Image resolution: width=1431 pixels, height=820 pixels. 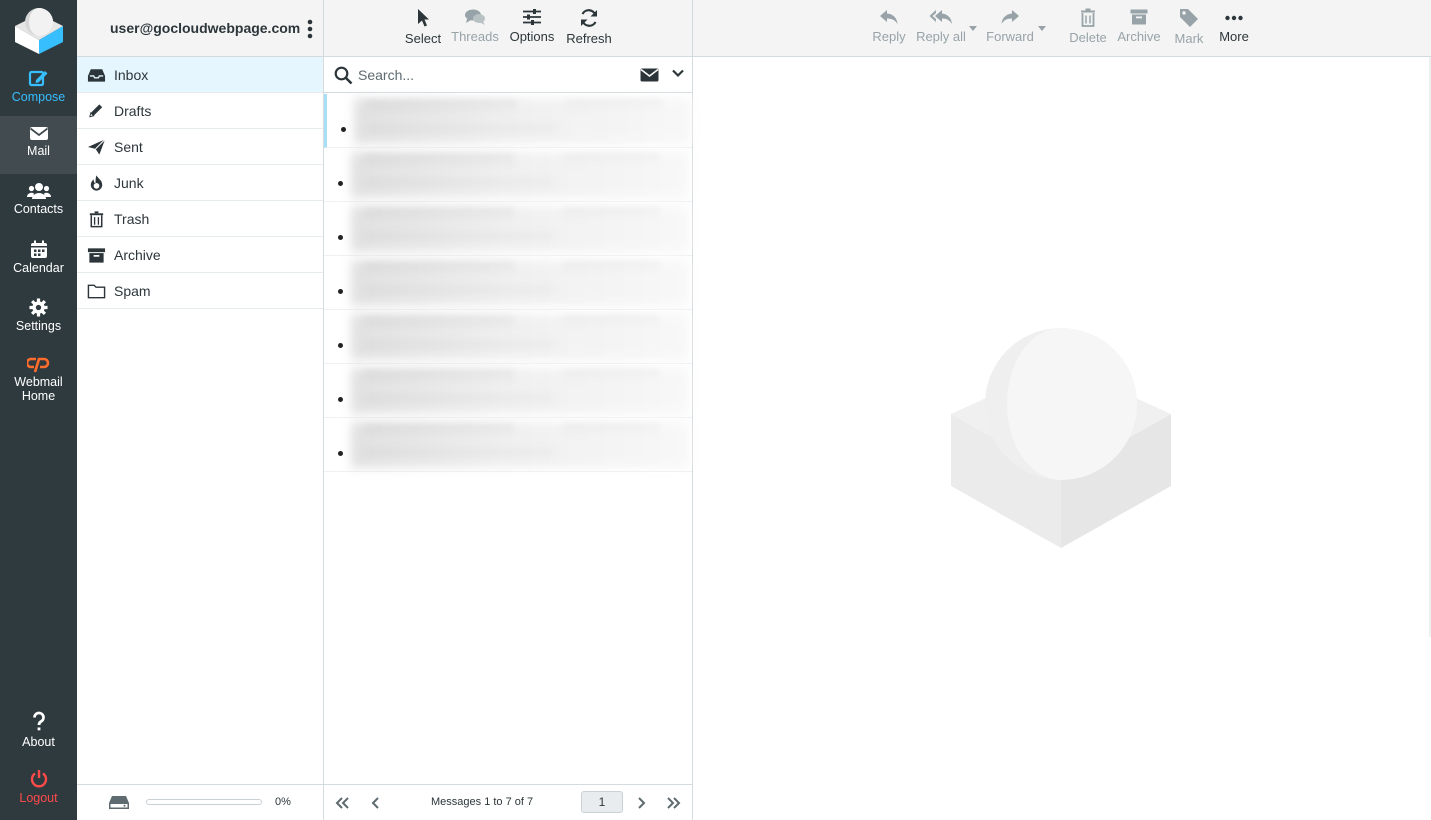 What do you see at coordinates (39, 29) in the screenshot?
I see `roundcube-logo` at bounding box center [39, 29].